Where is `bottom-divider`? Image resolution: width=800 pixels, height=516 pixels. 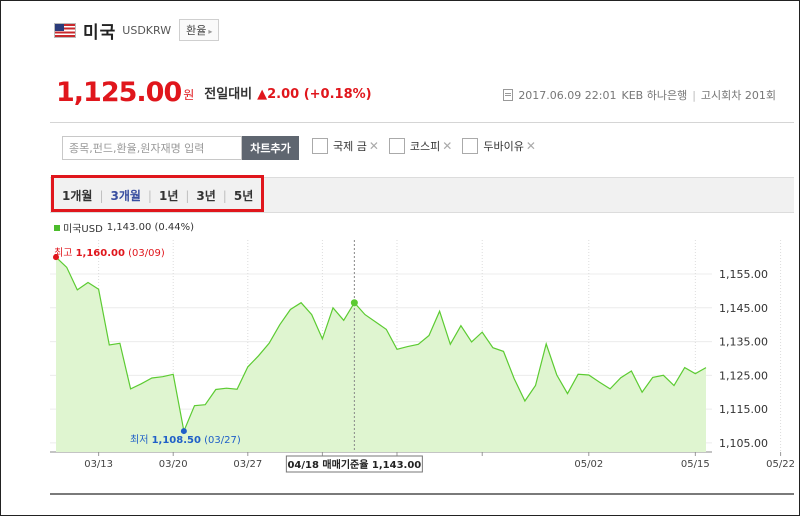 bottom-divider is located at coordinates (422, 494).